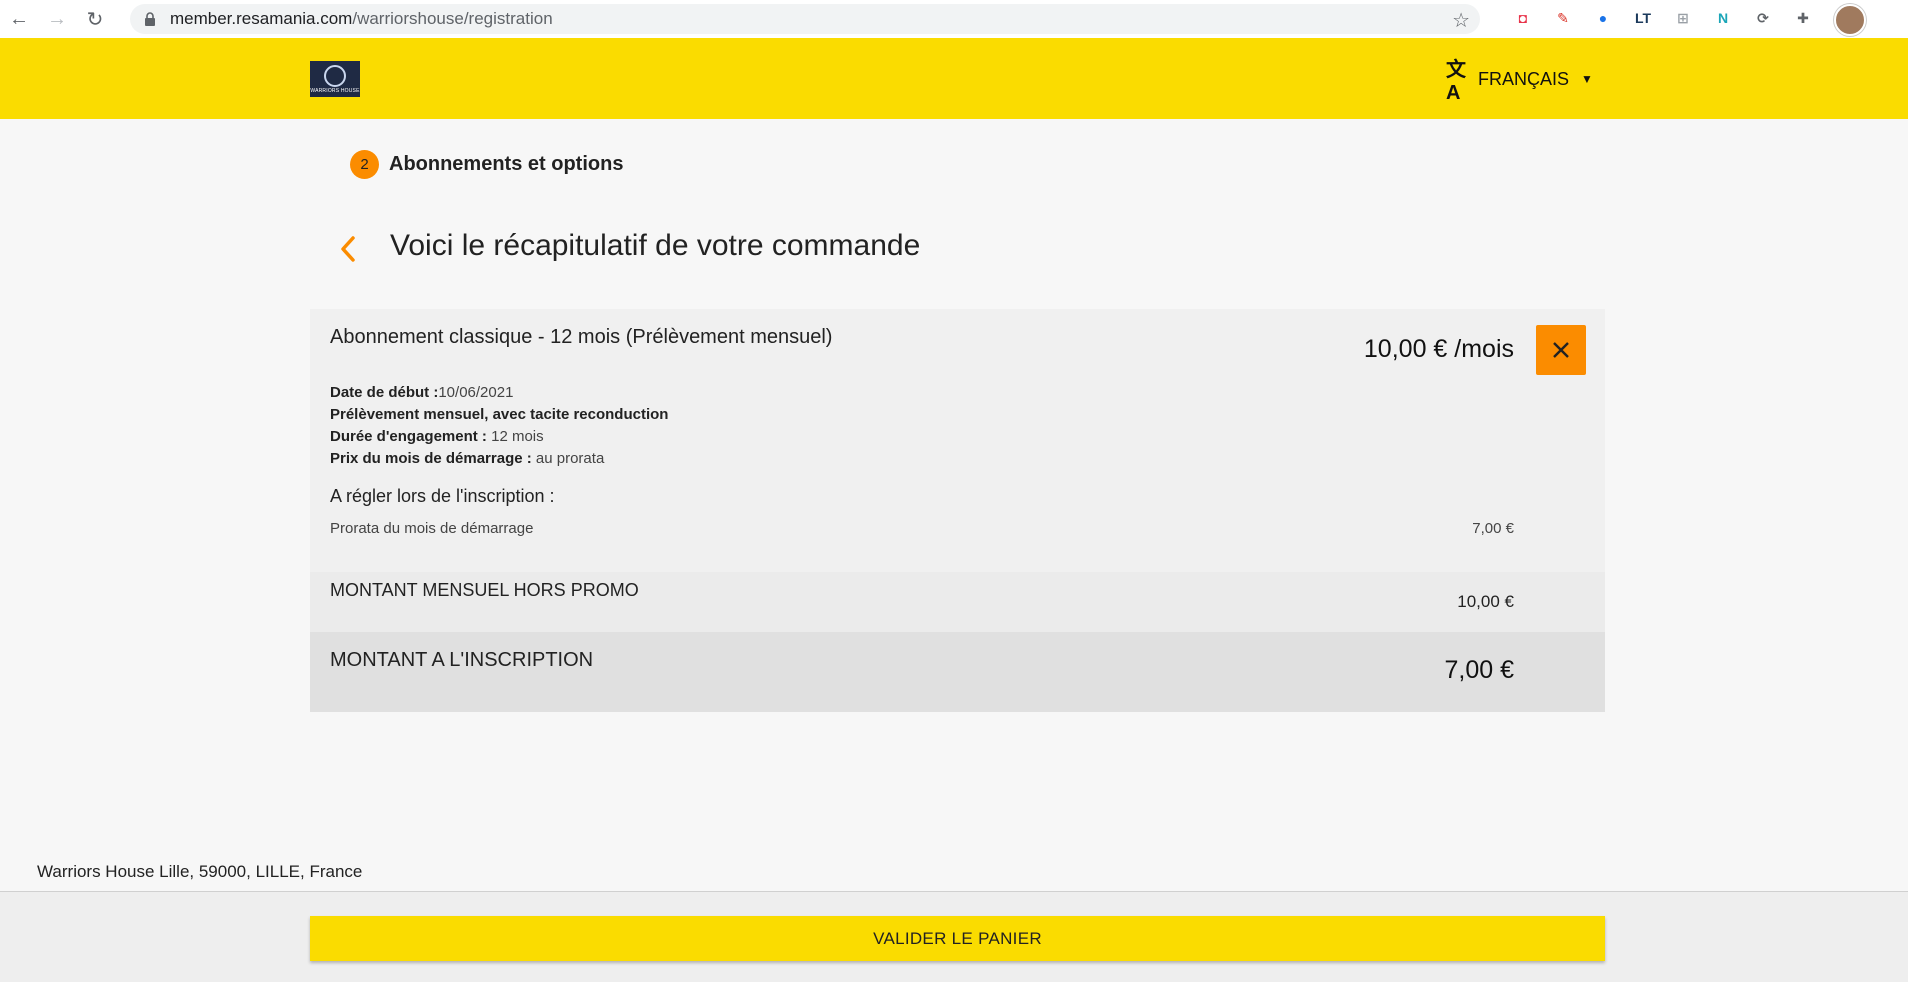  I want to click on start-date-value: 10/06/2021, so click(476, 392).